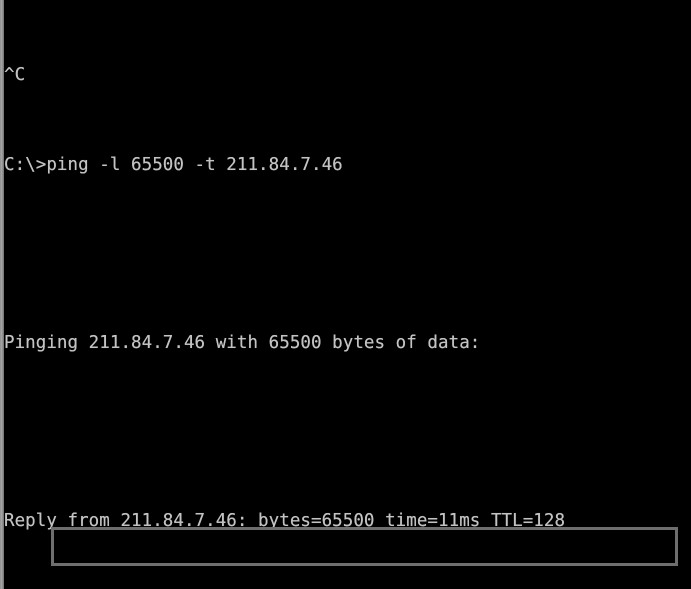 Image resolution: width=691 pixels, height=589 pixels. What do you see at coordinates (347, 166) in the screenshot?
I see `console-line-command-prompt: C:\>ping -l 65500 -t 211.84.7.46` at bounding box center [347, 166].